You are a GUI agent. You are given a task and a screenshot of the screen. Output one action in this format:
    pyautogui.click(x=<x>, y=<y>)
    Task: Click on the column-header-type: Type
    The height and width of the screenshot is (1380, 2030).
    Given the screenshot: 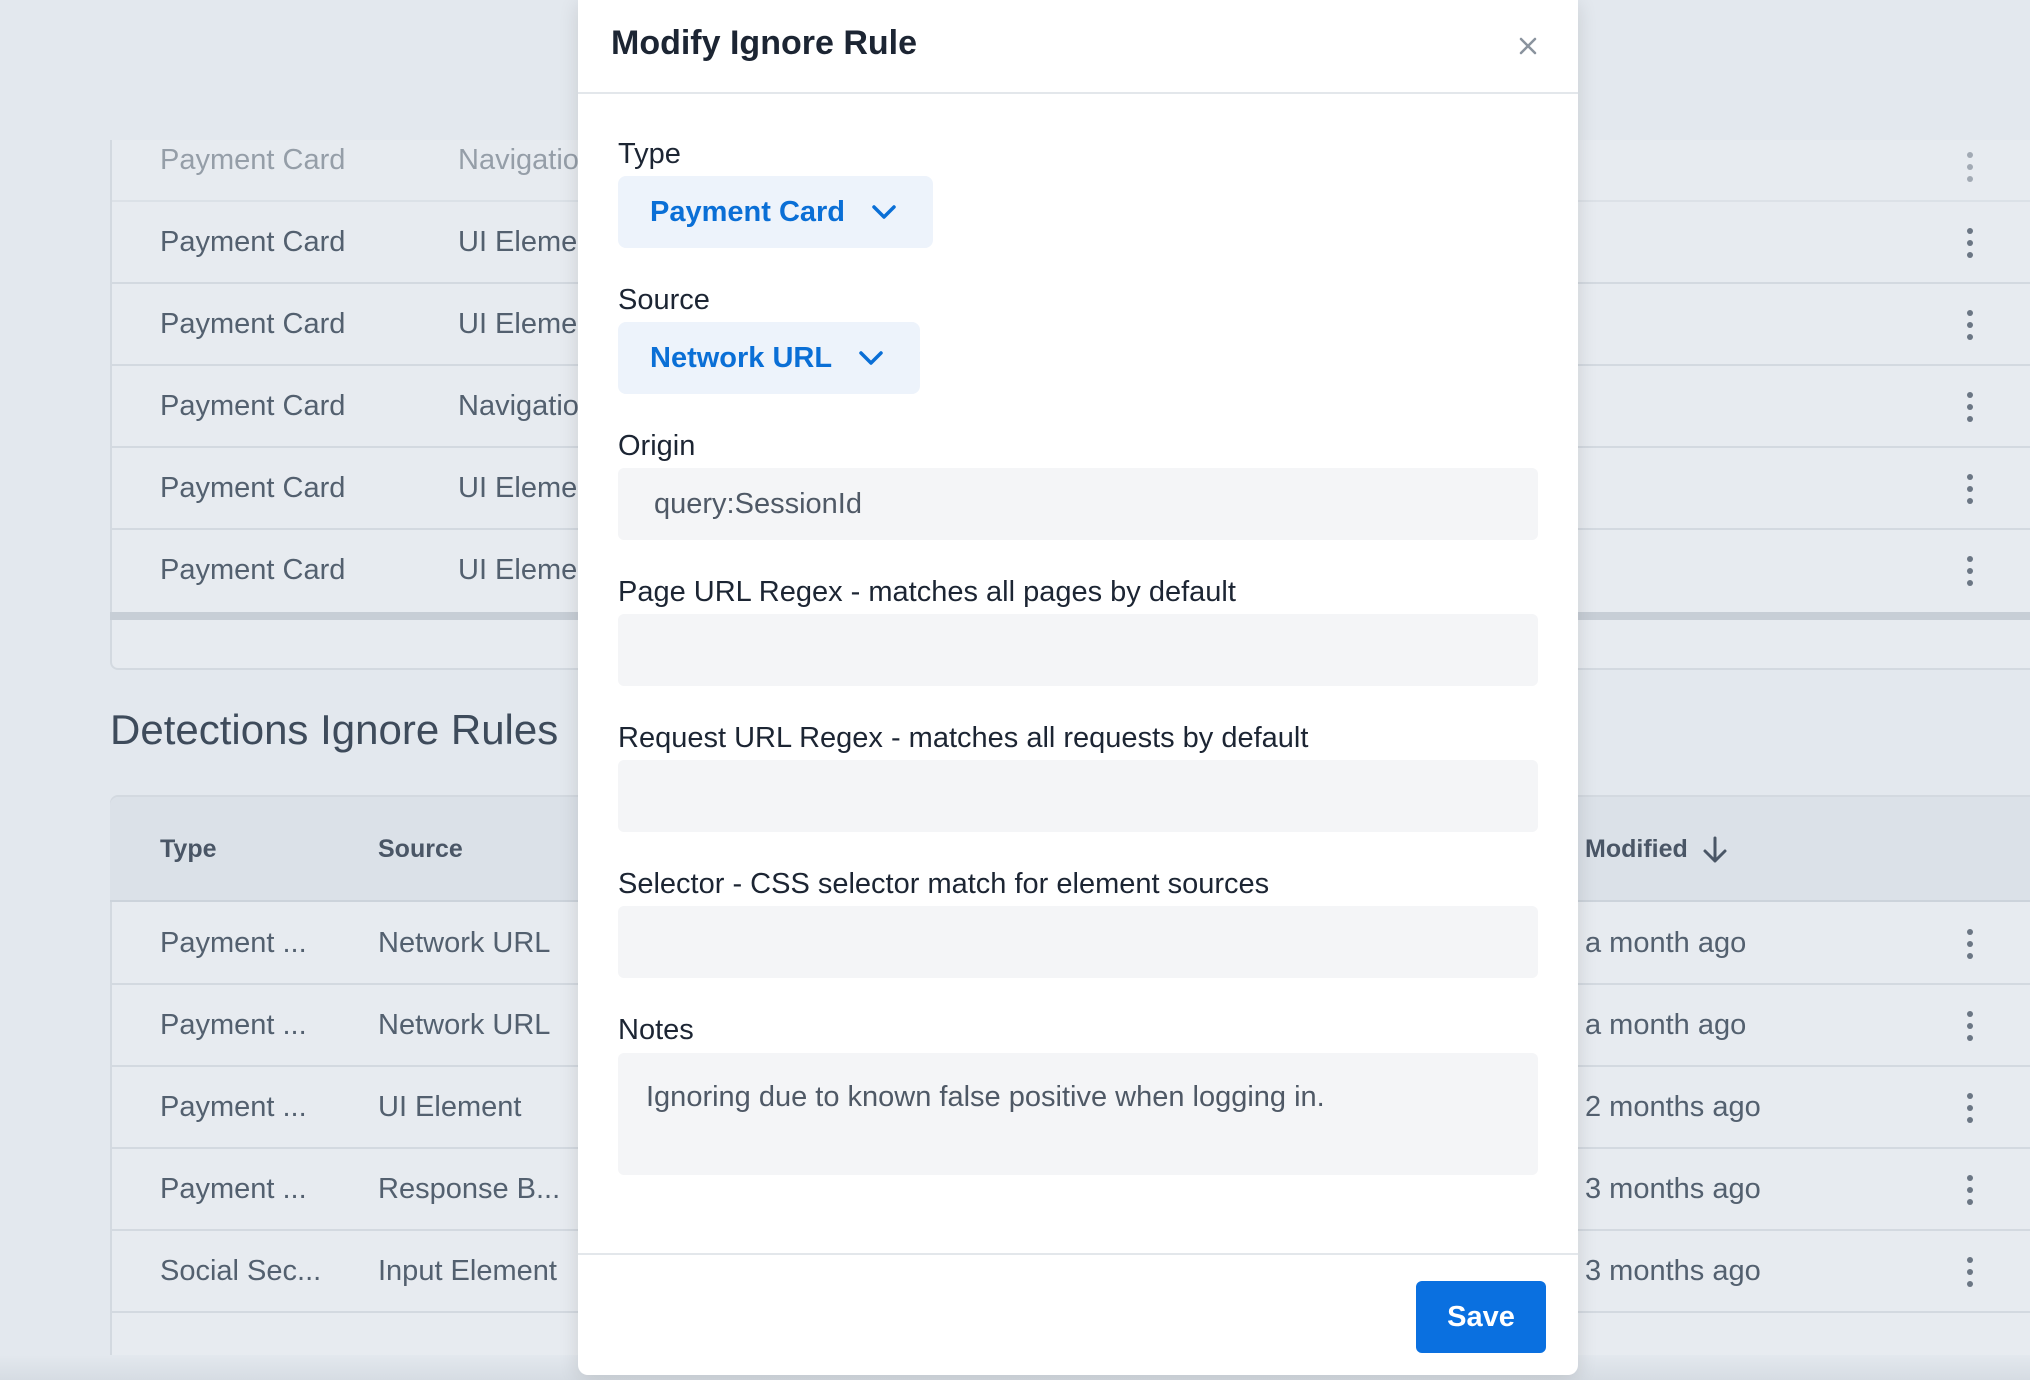 What is the action you would take?
    pyautogui.click(x=188, y=849)
    